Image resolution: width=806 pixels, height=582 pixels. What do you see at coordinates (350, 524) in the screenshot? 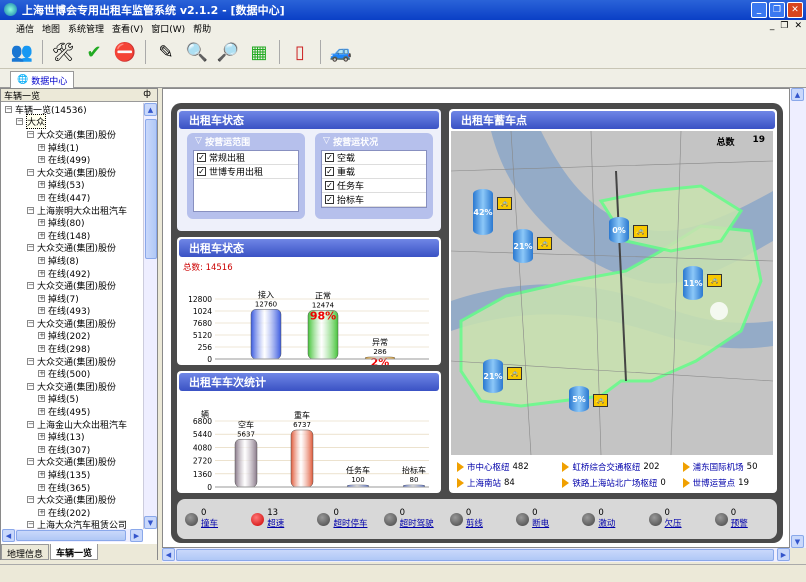
I see `alarm-label: 超时停车` at bounding box center [350, 524].